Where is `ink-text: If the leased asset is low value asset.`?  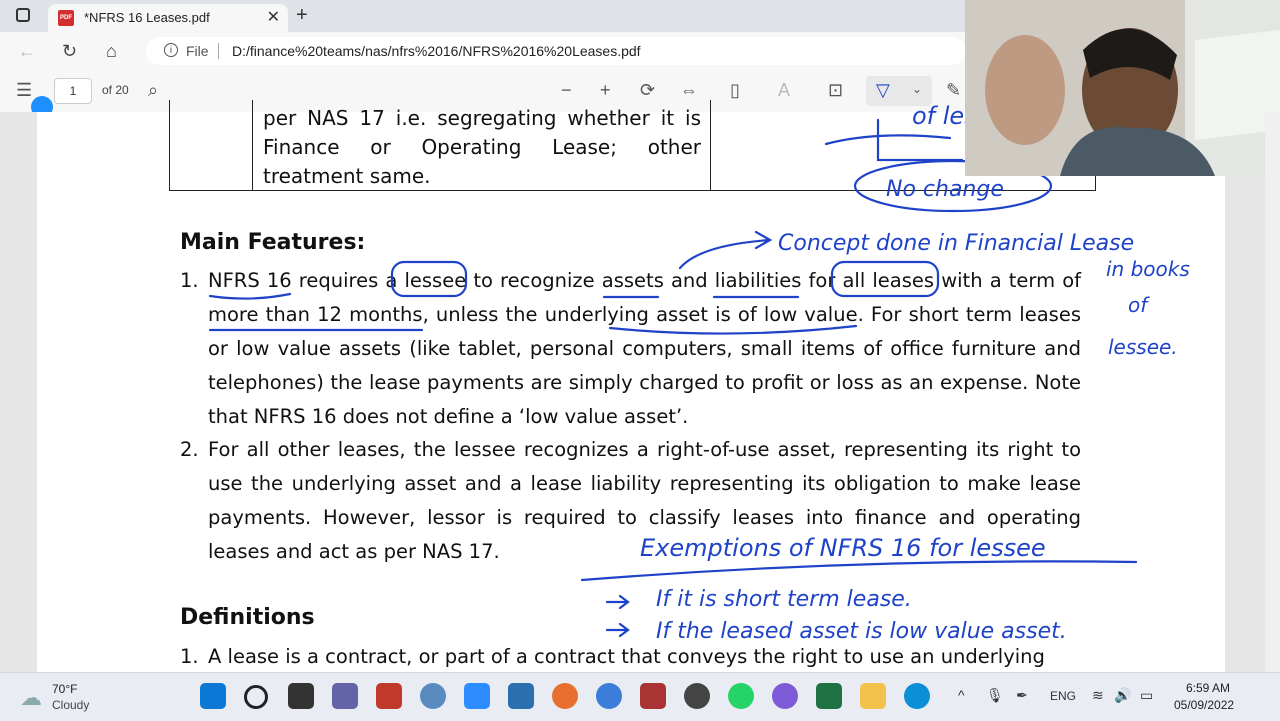
ink-text: If the leased asset is low value asset. is located at coordinates (861, 631).